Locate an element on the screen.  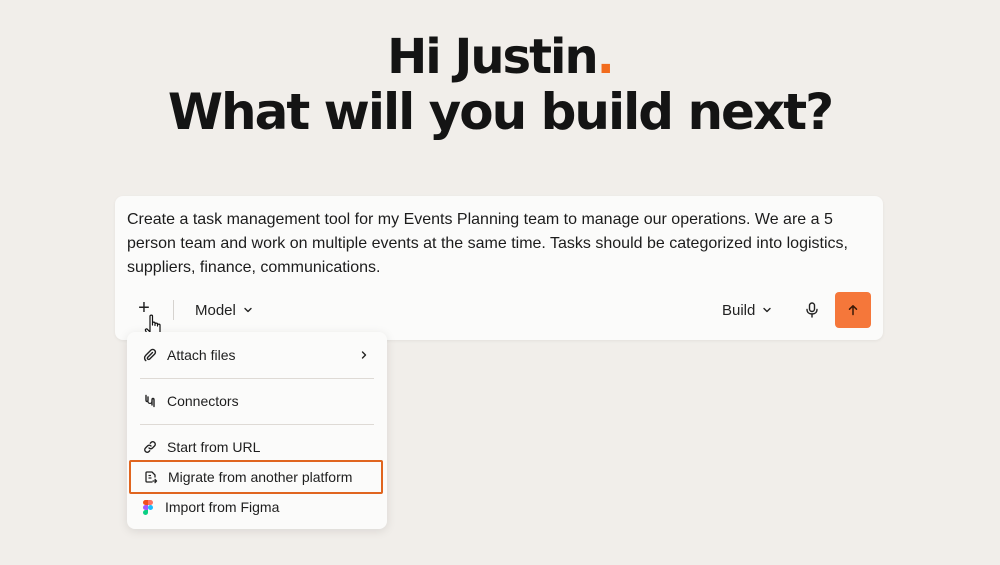
chevron-right-icon is located at coordinates (364, 355).